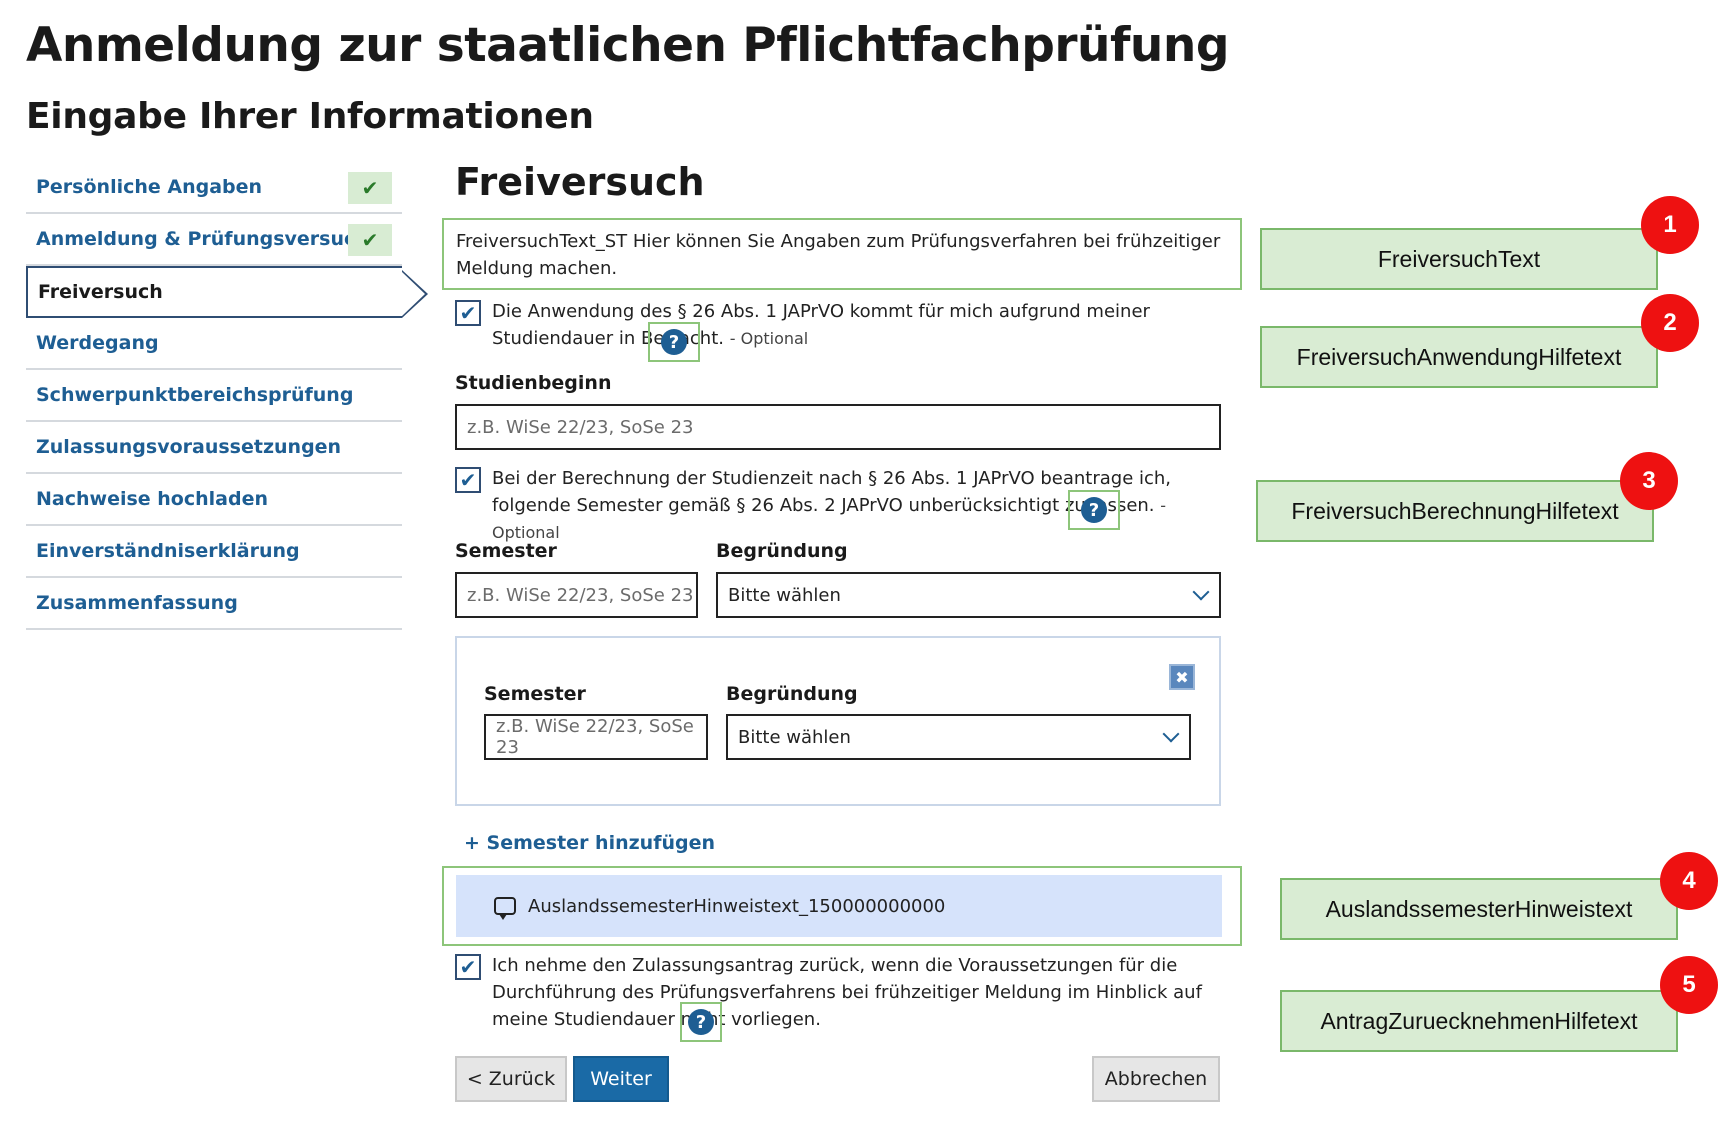 Image resolution: width=1722 pixels, height=1148 pixels. Describe the element at coordinates (1689, 881) in the screenshot. I see `annotation-badge: 4` at that location.